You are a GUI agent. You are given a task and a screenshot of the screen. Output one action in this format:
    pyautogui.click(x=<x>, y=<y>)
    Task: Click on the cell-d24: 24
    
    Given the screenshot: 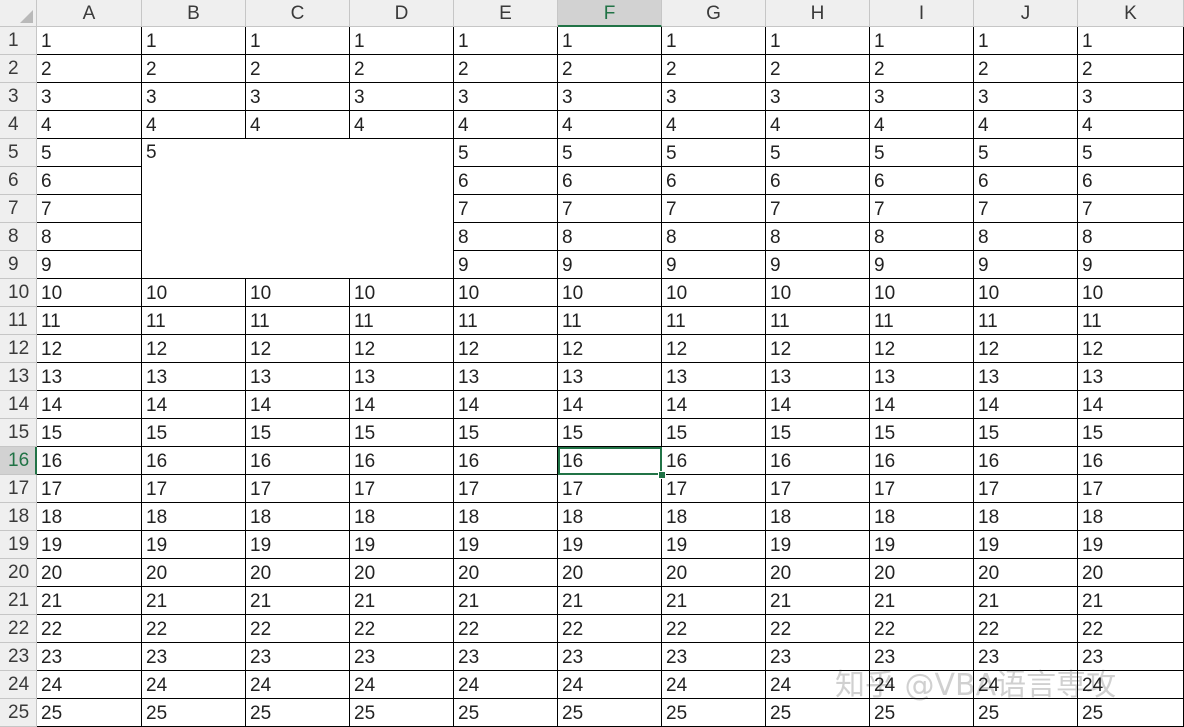 What is the action you would take?
    pyautogui.click(x=402, y=685)
    